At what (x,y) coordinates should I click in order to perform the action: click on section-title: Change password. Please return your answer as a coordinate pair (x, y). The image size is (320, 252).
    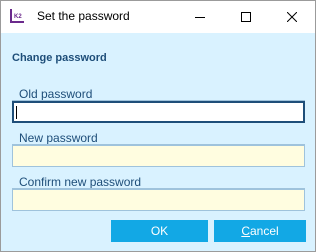
    Looking at the image, I should click on (59, 58).